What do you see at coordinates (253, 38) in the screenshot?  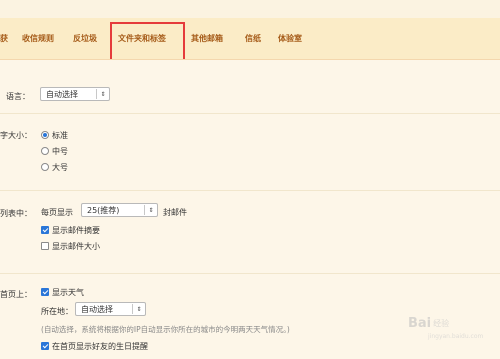 I see `tab-stationery: 信纸` at bounding box center [253, 38].